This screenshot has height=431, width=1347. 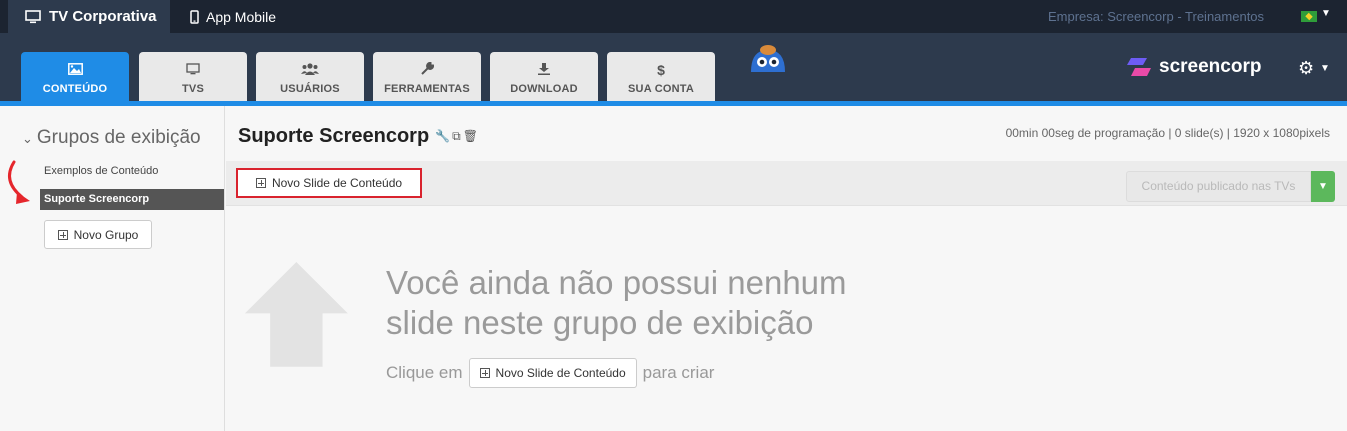 I want to click on tab-sua-conta-label: SUA CONTA, so click(x=661, y=89).